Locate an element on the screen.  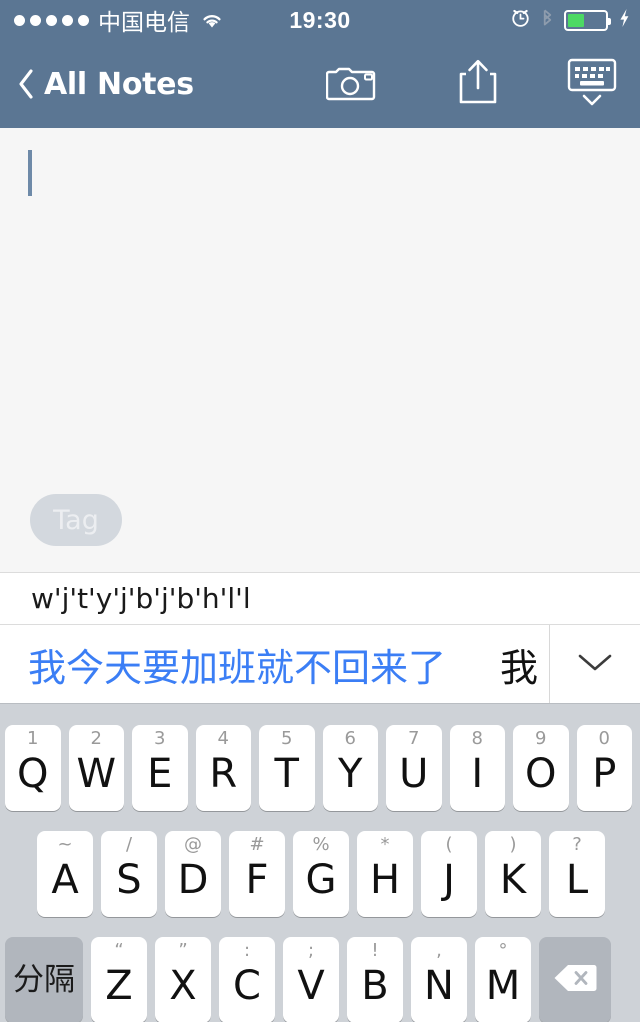
candidate-item: 我 is located at coordinates (492, 664).